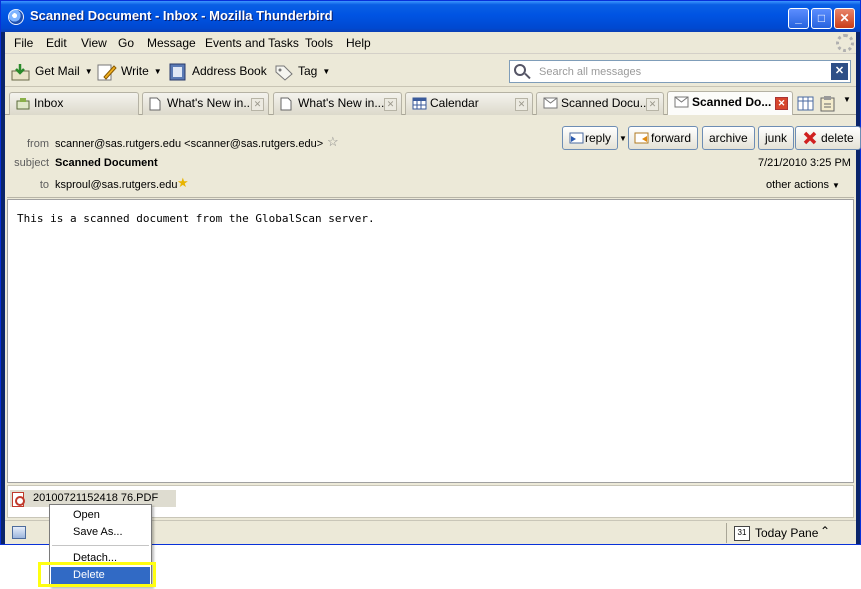  I want to click on archive-button: archive, so click(728, 138).